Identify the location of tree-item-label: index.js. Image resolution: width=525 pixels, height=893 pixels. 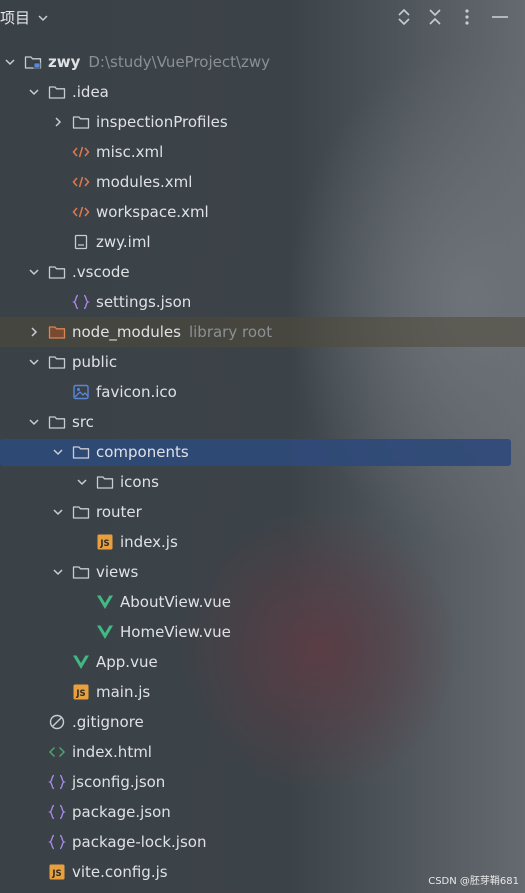
(149, 542).